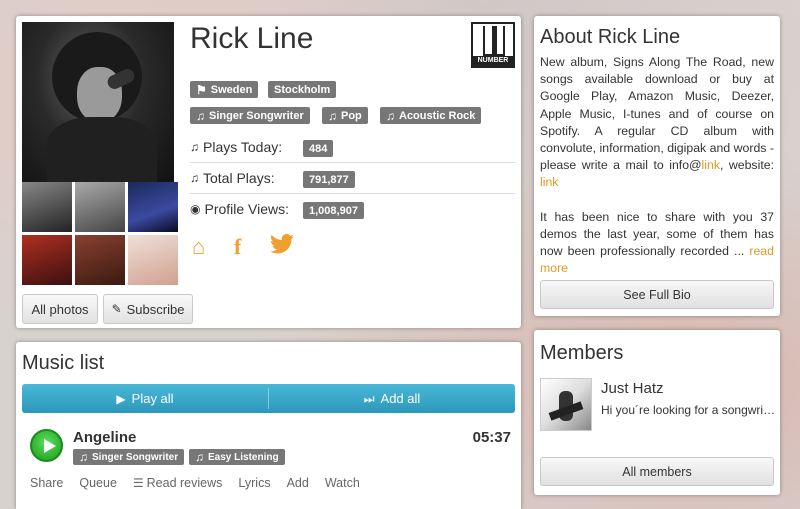  Describe the element at coordinates (178, 483) in the screenshot. I see `read-reviews-action: ☰ Read reviews` at that location.